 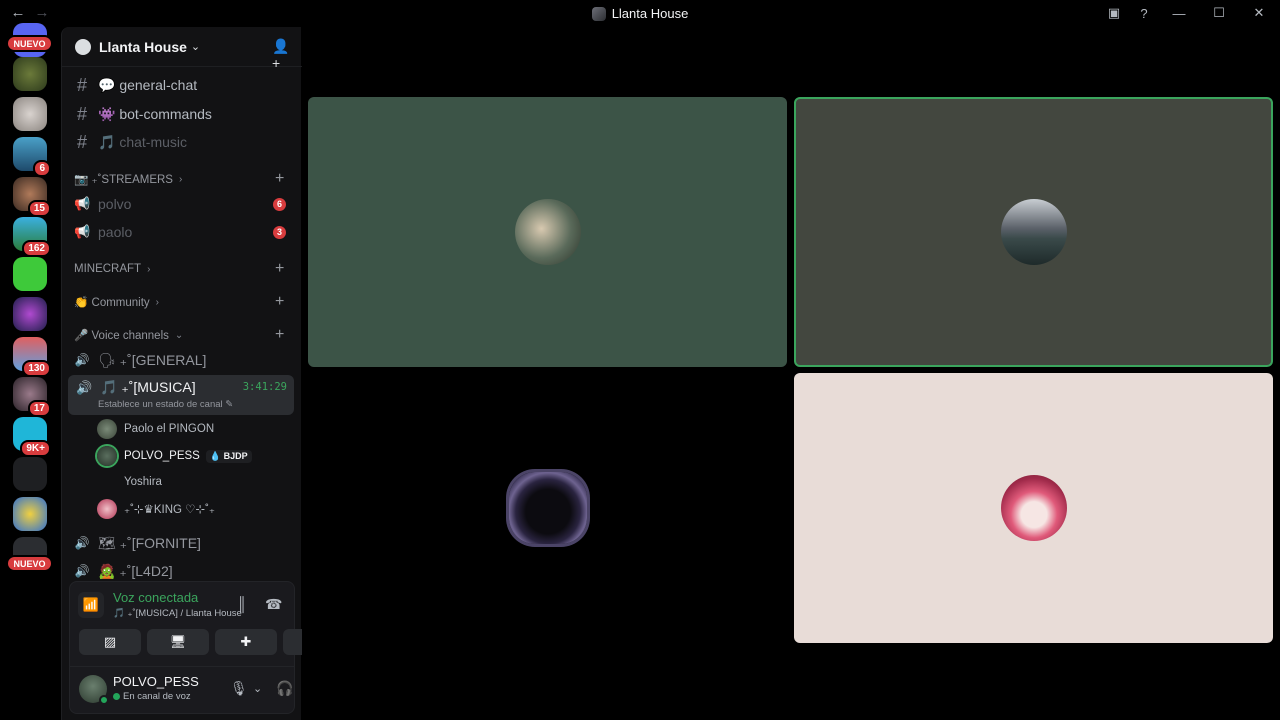 What do you see at coordinates (169, 429) in the screenshot?
I see `member-name: Paolo el PINGON` at bounding box center [169, 429].